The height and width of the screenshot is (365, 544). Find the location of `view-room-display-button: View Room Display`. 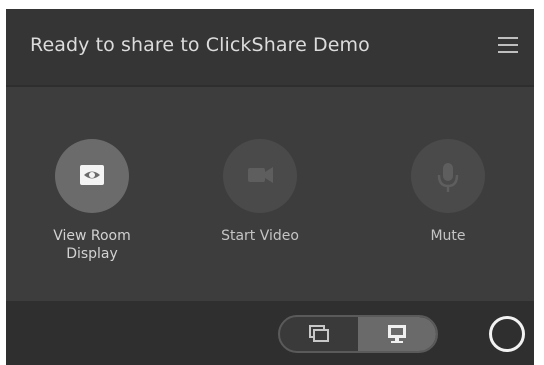

view-room-display-button: View Room Display is located at coordinates (92, 201).